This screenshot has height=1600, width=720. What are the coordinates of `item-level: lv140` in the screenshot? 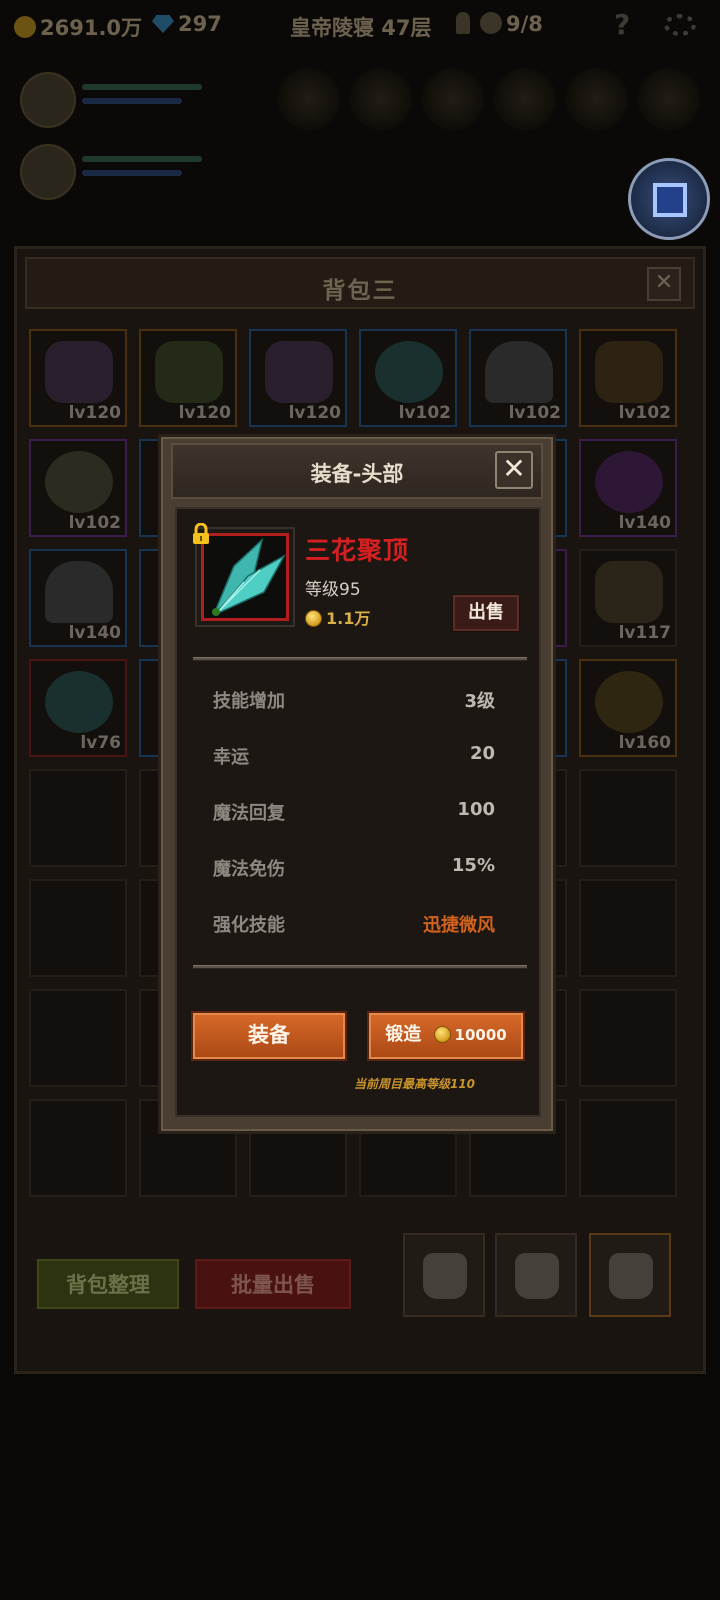 It's located at (644, 523).